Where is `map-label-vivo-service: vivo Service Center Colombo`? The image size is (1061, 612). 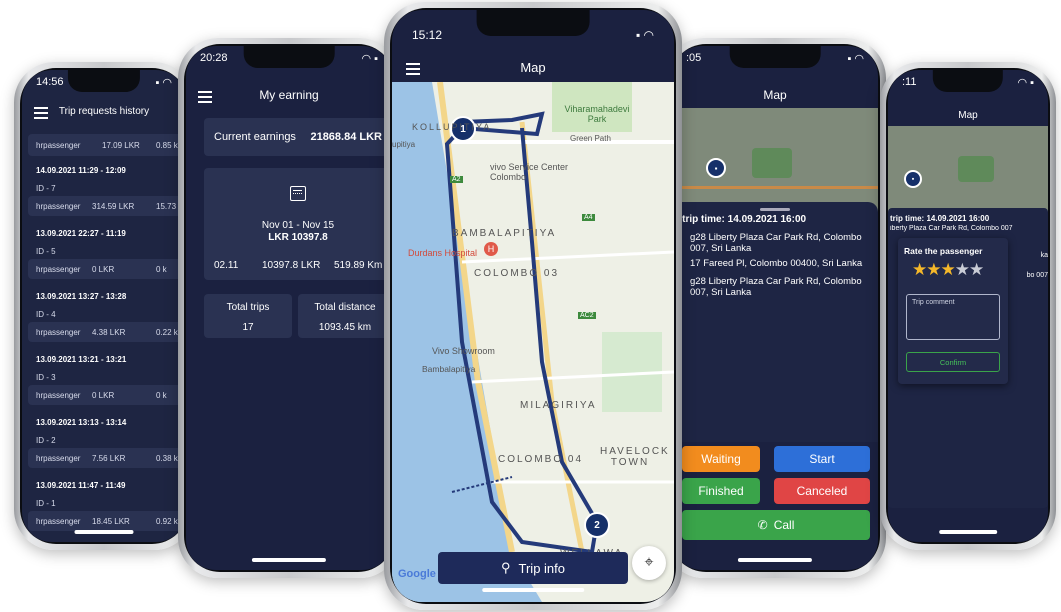 map-label-vivo-service: vivo Service Center Colombo is located at coordinates (529, 172).